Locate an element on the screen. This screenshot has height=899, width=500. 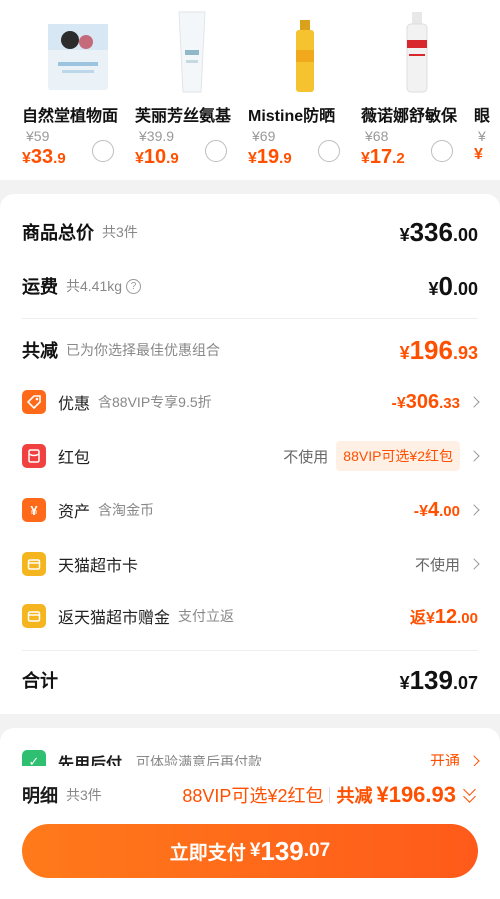
detail-row: 明细 共3件 88VIP可选¥2红包 共减 ¥196.93 is located at coordinates (250, 795).